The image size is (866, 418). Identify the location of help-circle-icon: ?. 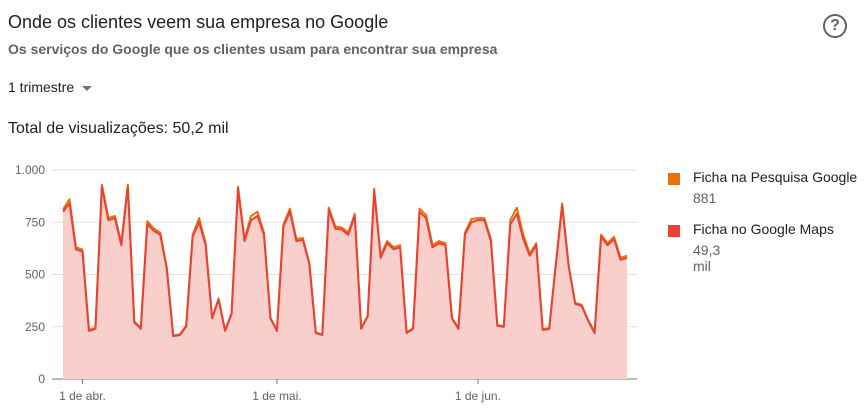
(835, 26).